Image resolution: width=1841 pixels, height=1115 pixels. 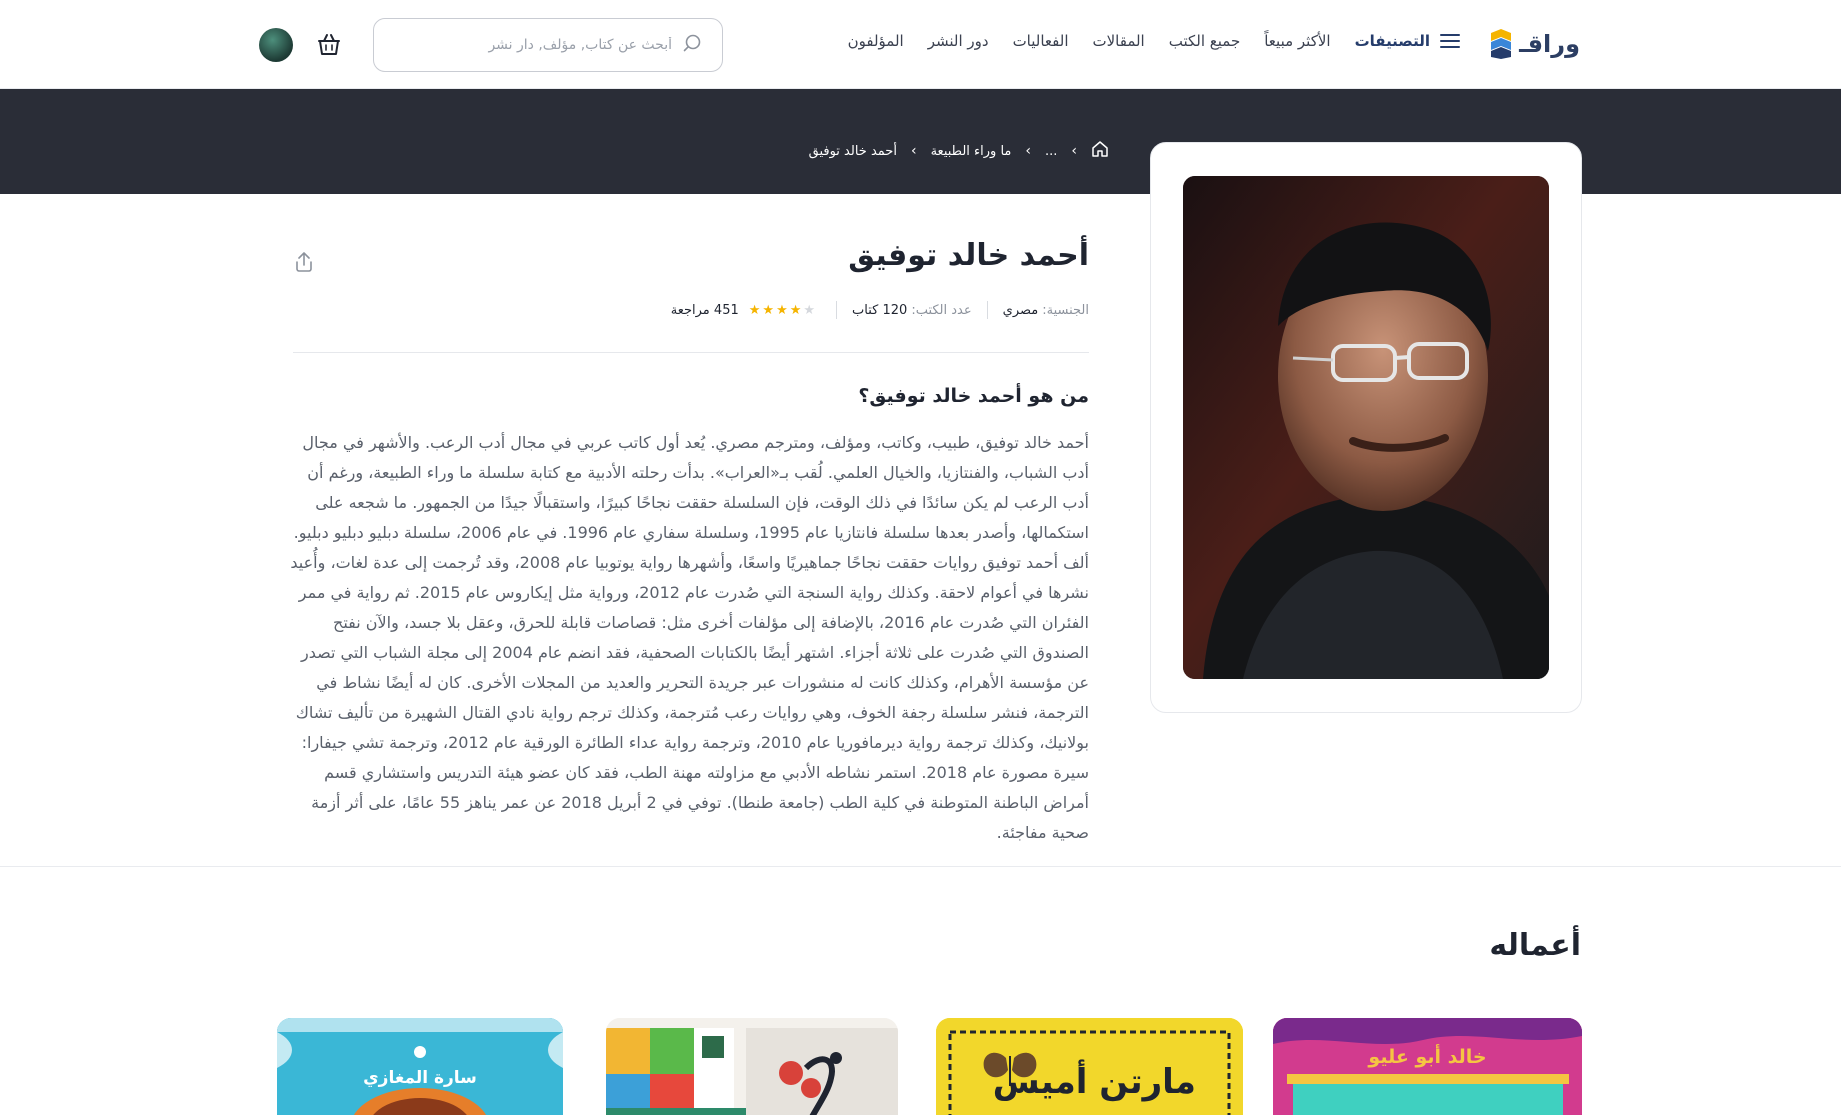 I want to click on about-title: من هو أحمد خالد توفيق؟, so click(x=973, y=396).